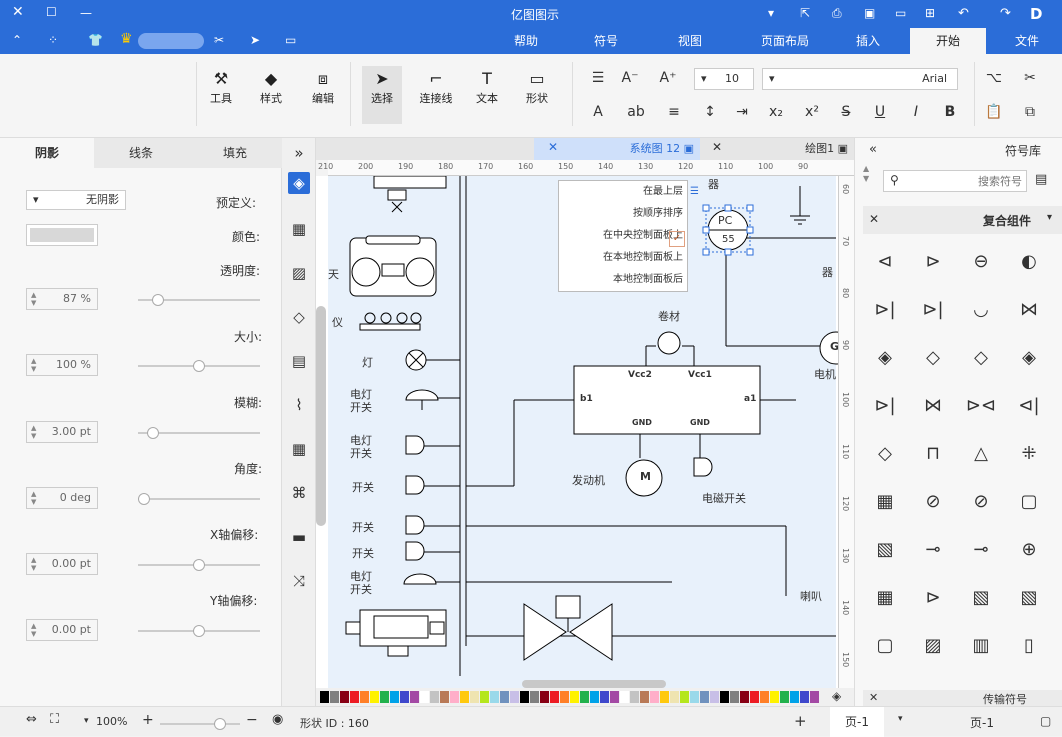 The width and height of the screenshot is (1062, 737). I want to click on play-icon: ◉, so click(277, 719).